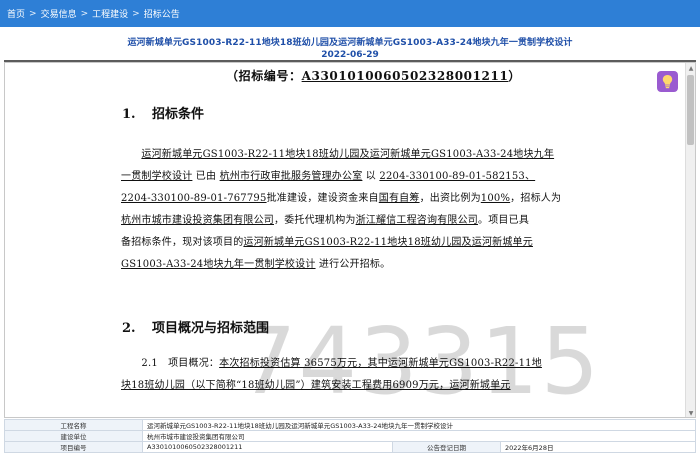 The width and height of the screenshot is (700, 455). I want to click on section-heading-tender-conditions: 1. 招标条件, so click(163, 112).